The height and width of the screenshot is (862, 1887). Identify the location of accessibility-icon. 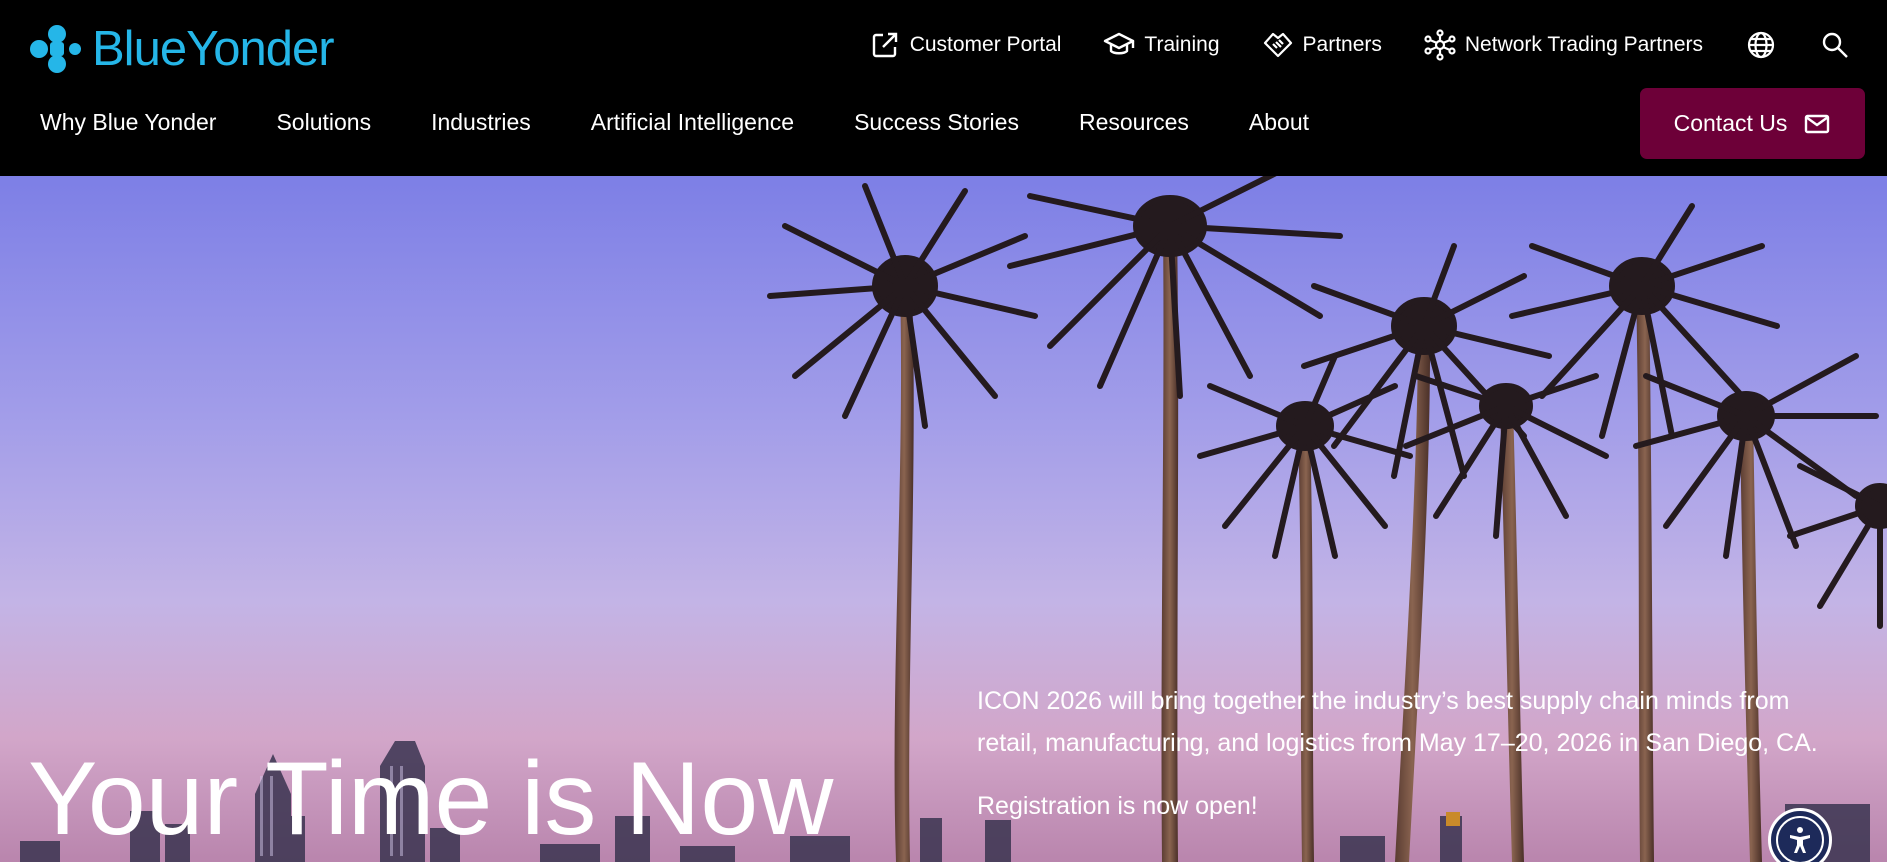
(1800, 840).